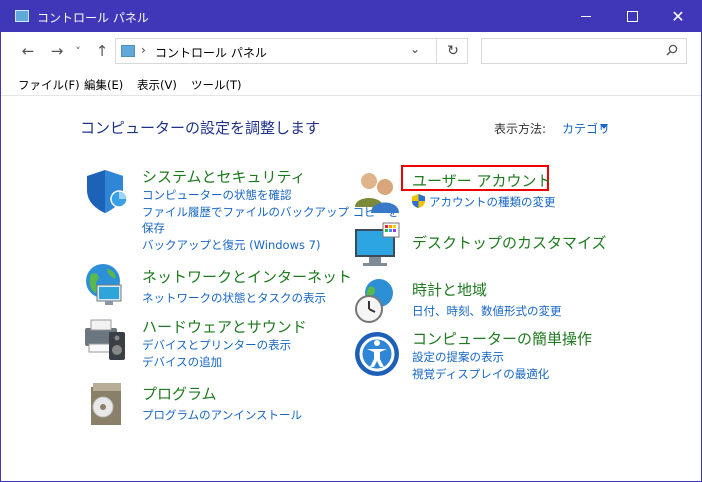  What do you see at coordinates (449, 289) in the screenshot?
I see `category-clock-region: 時計と地域` at bounding box center [449, 289].